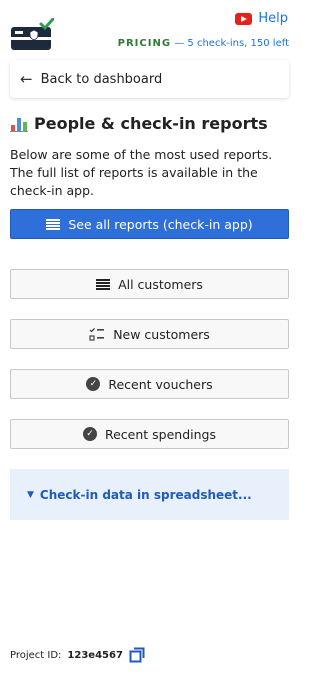  Describe the element at coordinates (160, 284) in the screenshot. I see `report-label: All customers` at that location.